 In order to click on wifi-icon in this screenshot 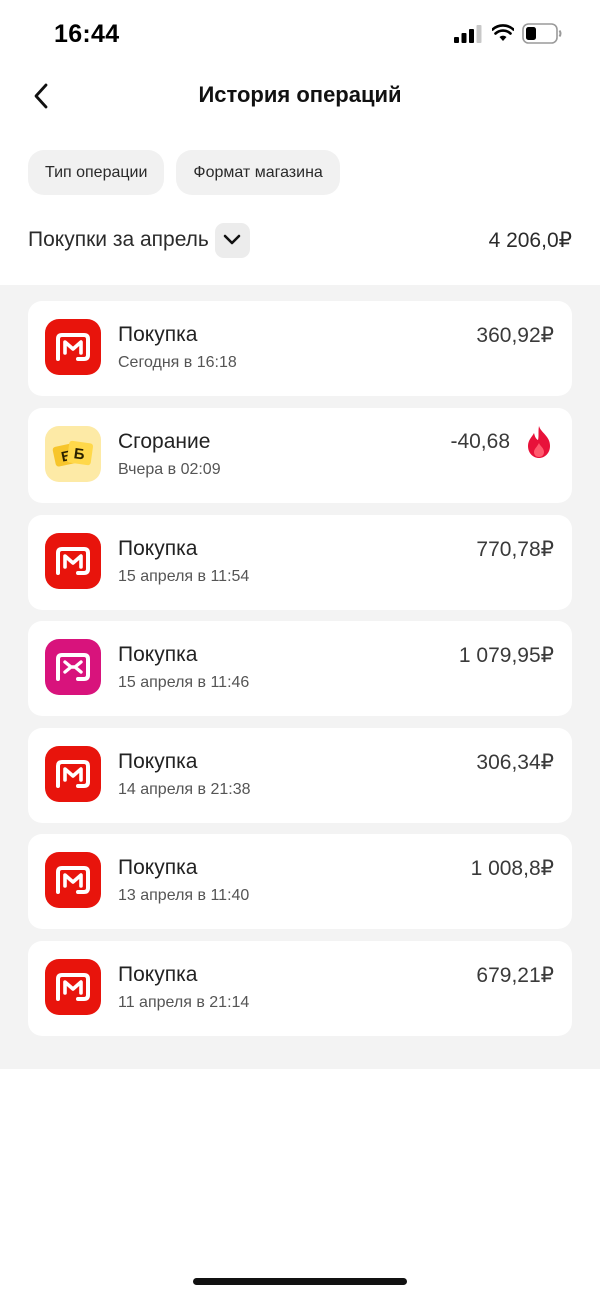, I will do `click(503, 32)`.